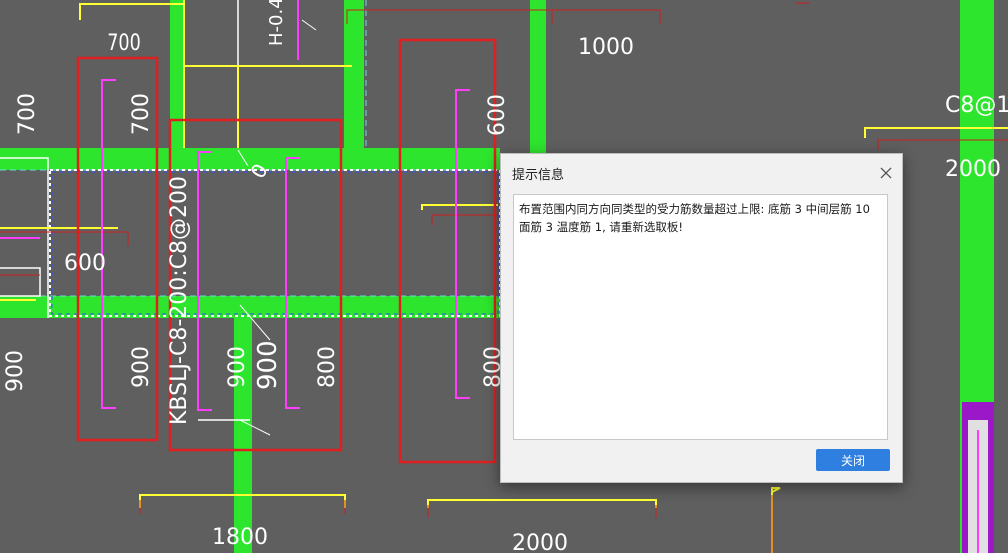  I want to click on dim-text: 1000, so click(606, 47).